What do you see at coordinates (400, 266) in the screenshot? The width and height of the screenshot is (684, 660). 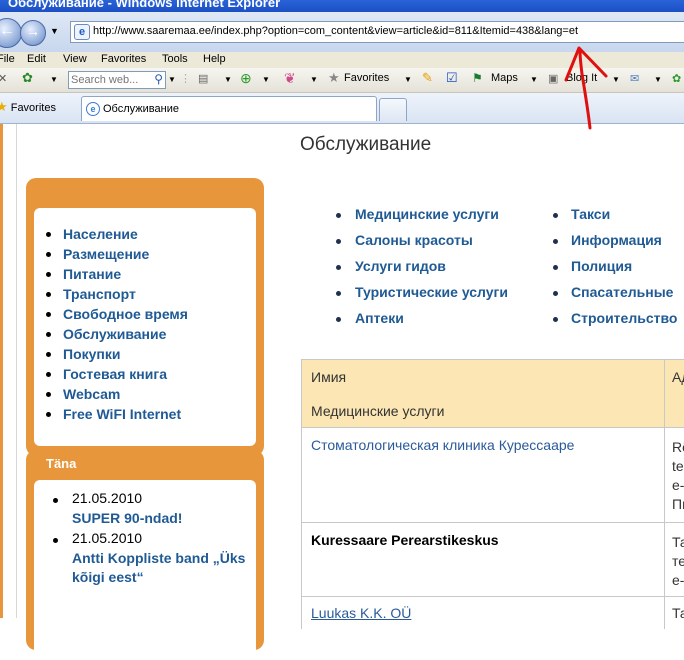 I see `service-link-guides: Услуги гидов` at bounding box center [400, 266].